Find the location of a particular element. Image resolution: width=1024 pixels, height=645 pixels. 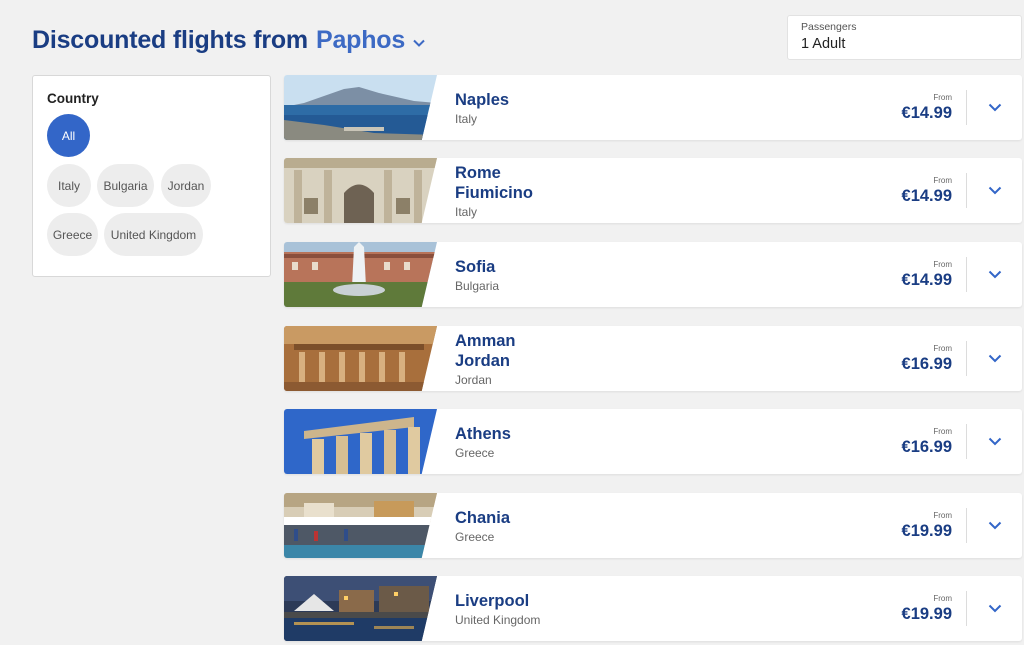

flight-info: Sofia Bulgaria is located at coordinates (595, 274).